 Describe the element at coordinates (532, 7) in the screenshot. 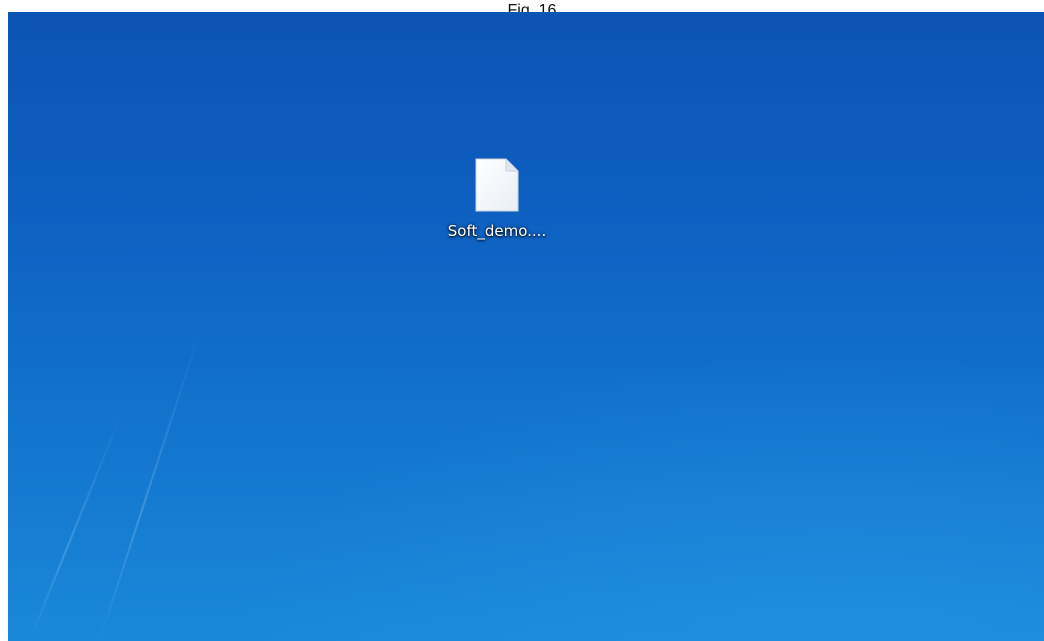

I see `figure-caption-text: Fig. 16` at that location.